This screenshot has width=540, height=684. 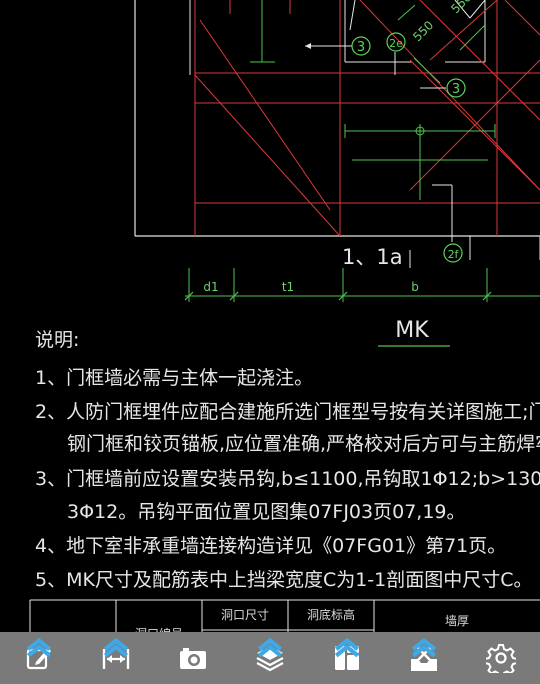 What do you see at coordinates (270, 546) in the screenshot?
I see `note-4: 4、地下室非承重墙连接构造详见《07FG01》第71页。` at bounding box center [270, 546].